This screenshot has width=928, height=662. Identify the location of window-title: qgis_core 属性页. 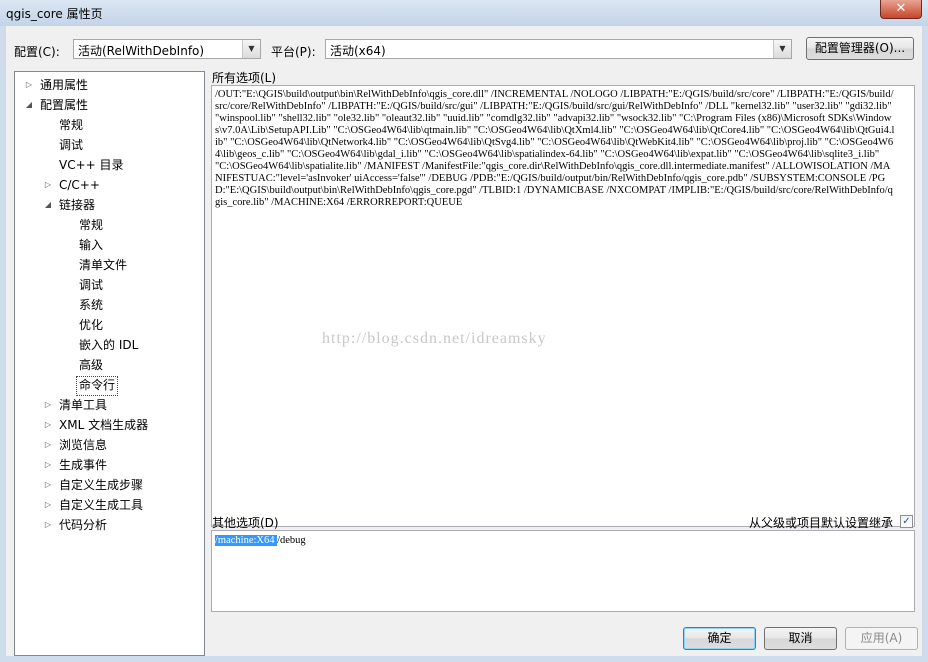
(54, 14).